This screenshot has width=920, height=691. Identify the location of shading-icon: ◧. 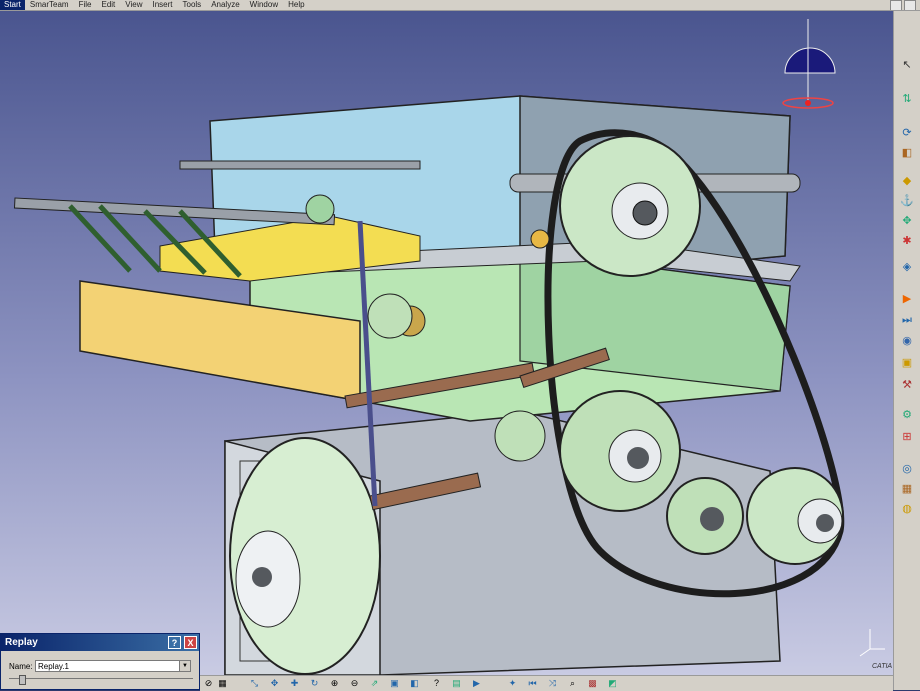
(414, 683).